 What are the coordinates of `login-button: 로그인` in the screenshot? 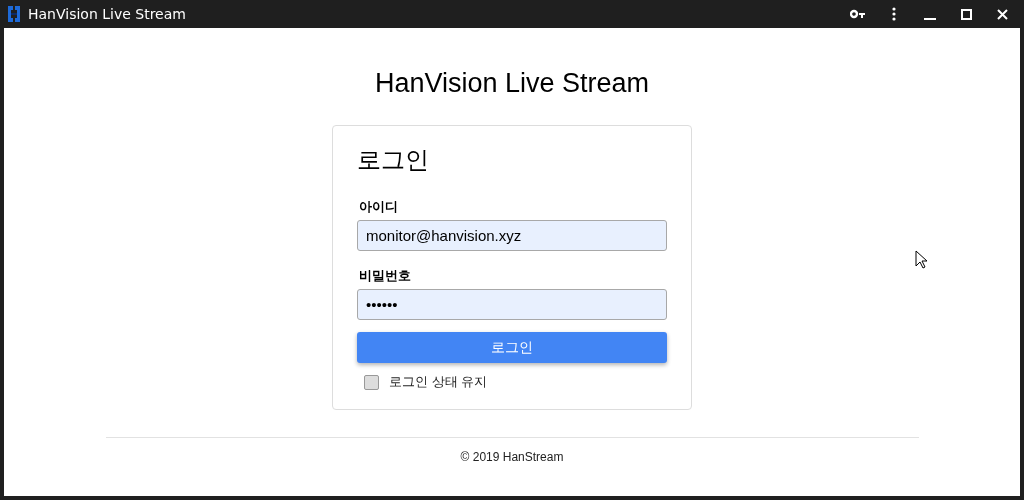 It's located at (512, 347).